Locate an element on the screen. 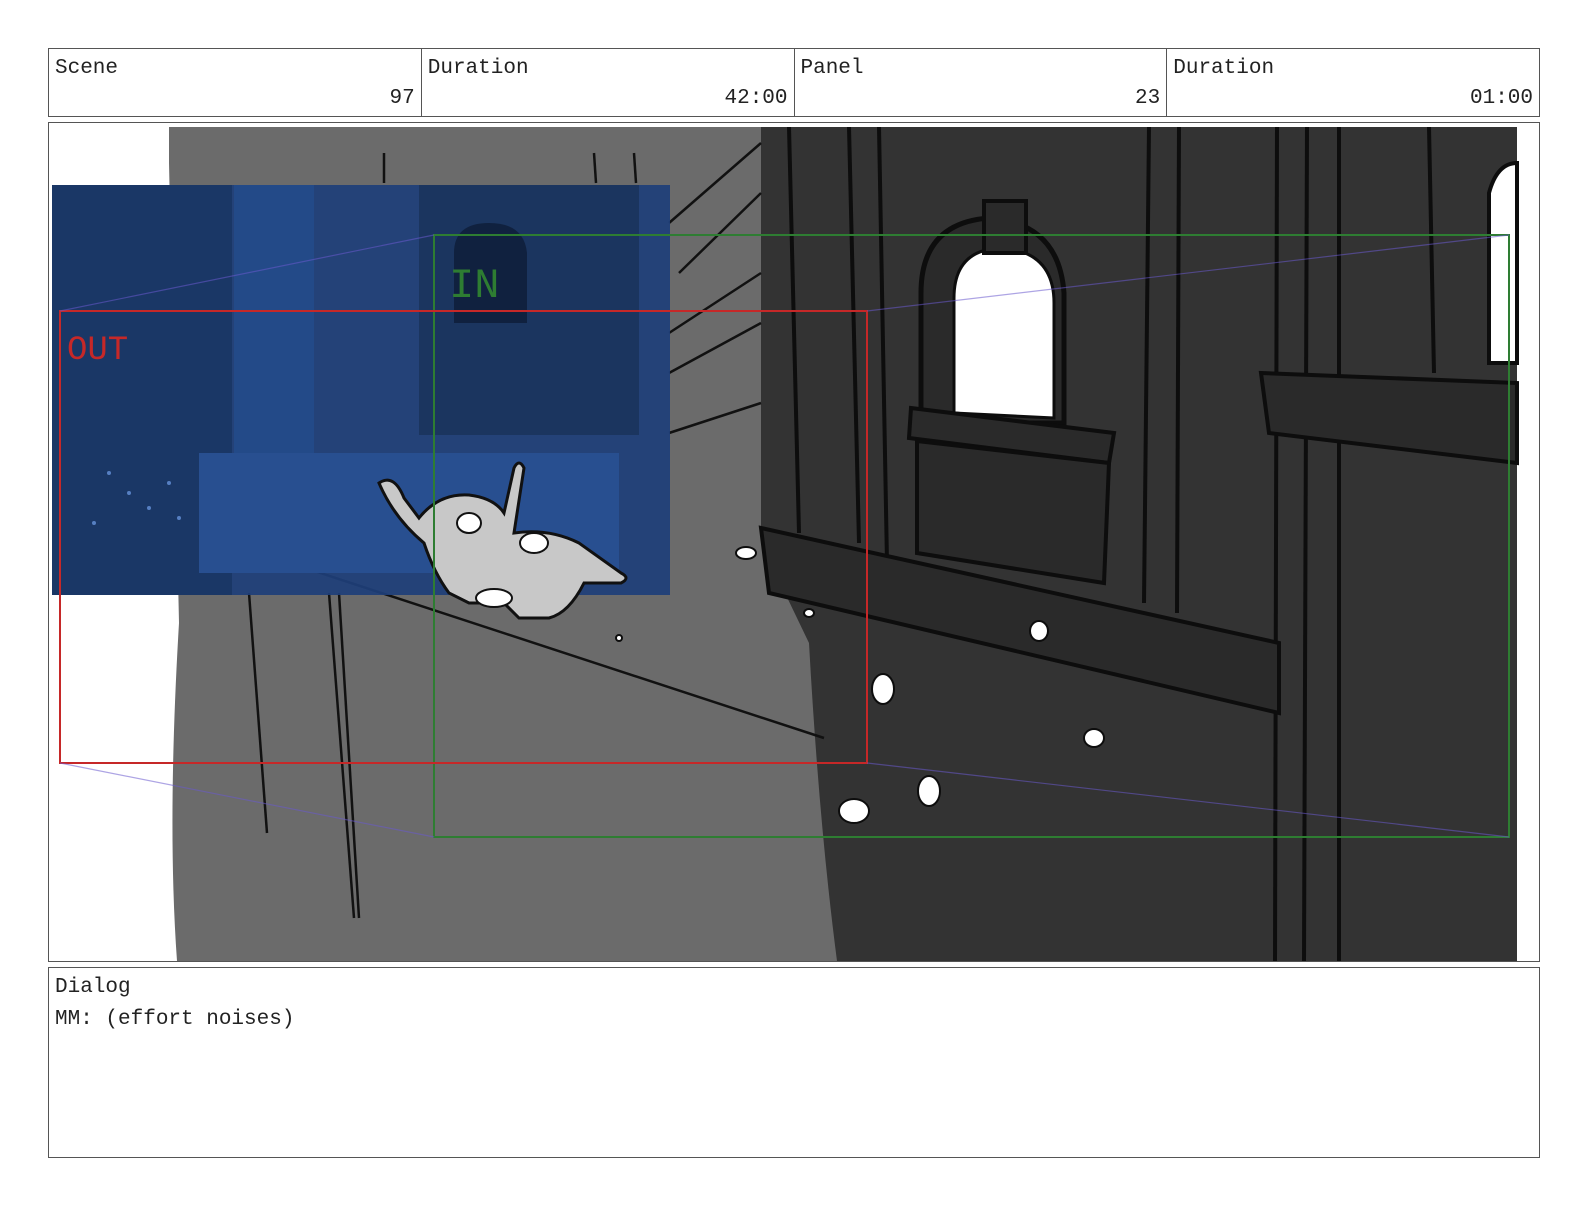 The height and width of the screenshot is (1225, 1582). dialog-box: Dialog MM: (effort noises) is located at coordinates (794, 1062).